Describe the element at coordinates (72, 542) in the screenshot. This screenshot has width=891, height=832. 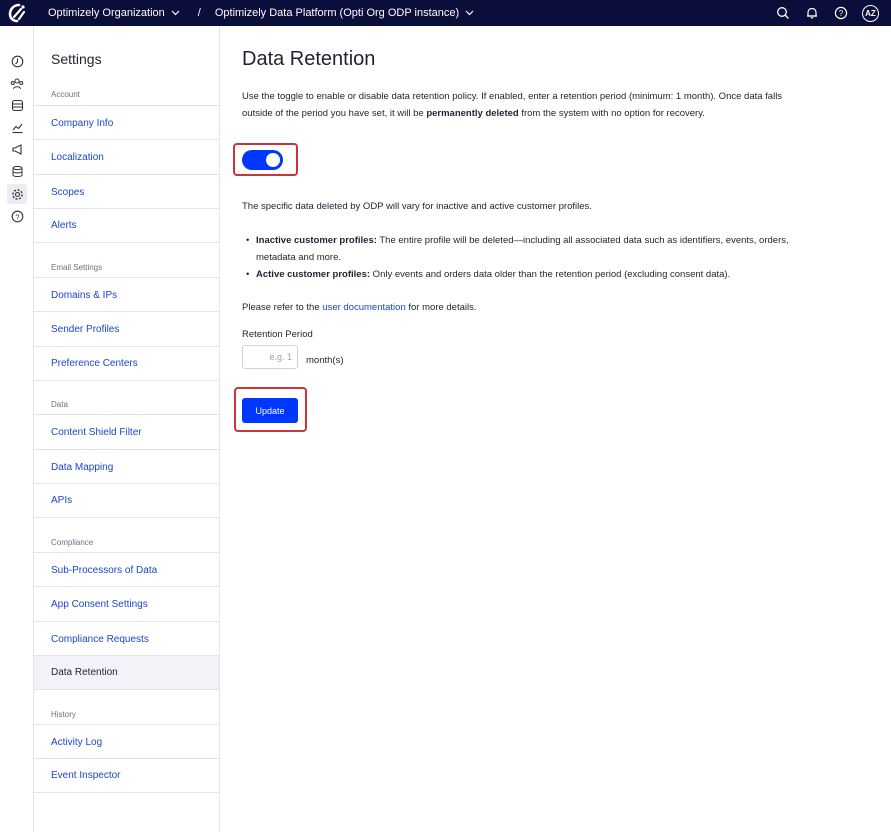
I see `section-label-compliance: Compliance` at that location.